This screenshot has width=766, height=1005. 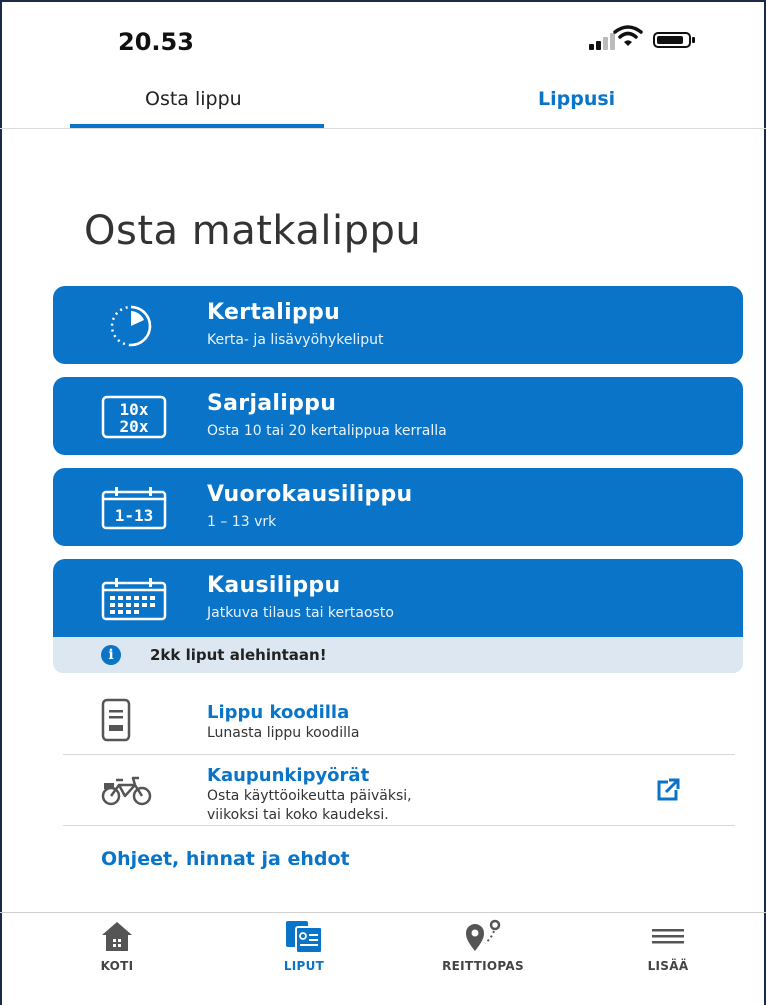 I want to click on bottom-nav-divider, so click(x=383, y=912).